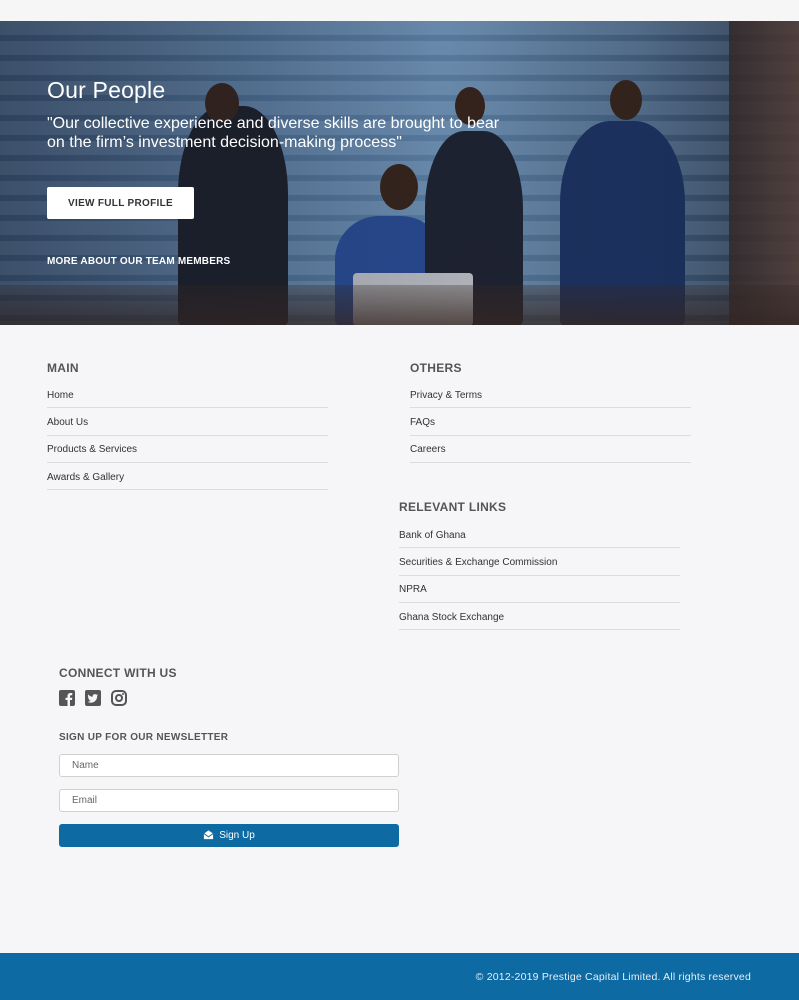 The height and width of the screenshot is (1000, 799). I want to click on sign-up-label: Sign Up, so click(237, 835).